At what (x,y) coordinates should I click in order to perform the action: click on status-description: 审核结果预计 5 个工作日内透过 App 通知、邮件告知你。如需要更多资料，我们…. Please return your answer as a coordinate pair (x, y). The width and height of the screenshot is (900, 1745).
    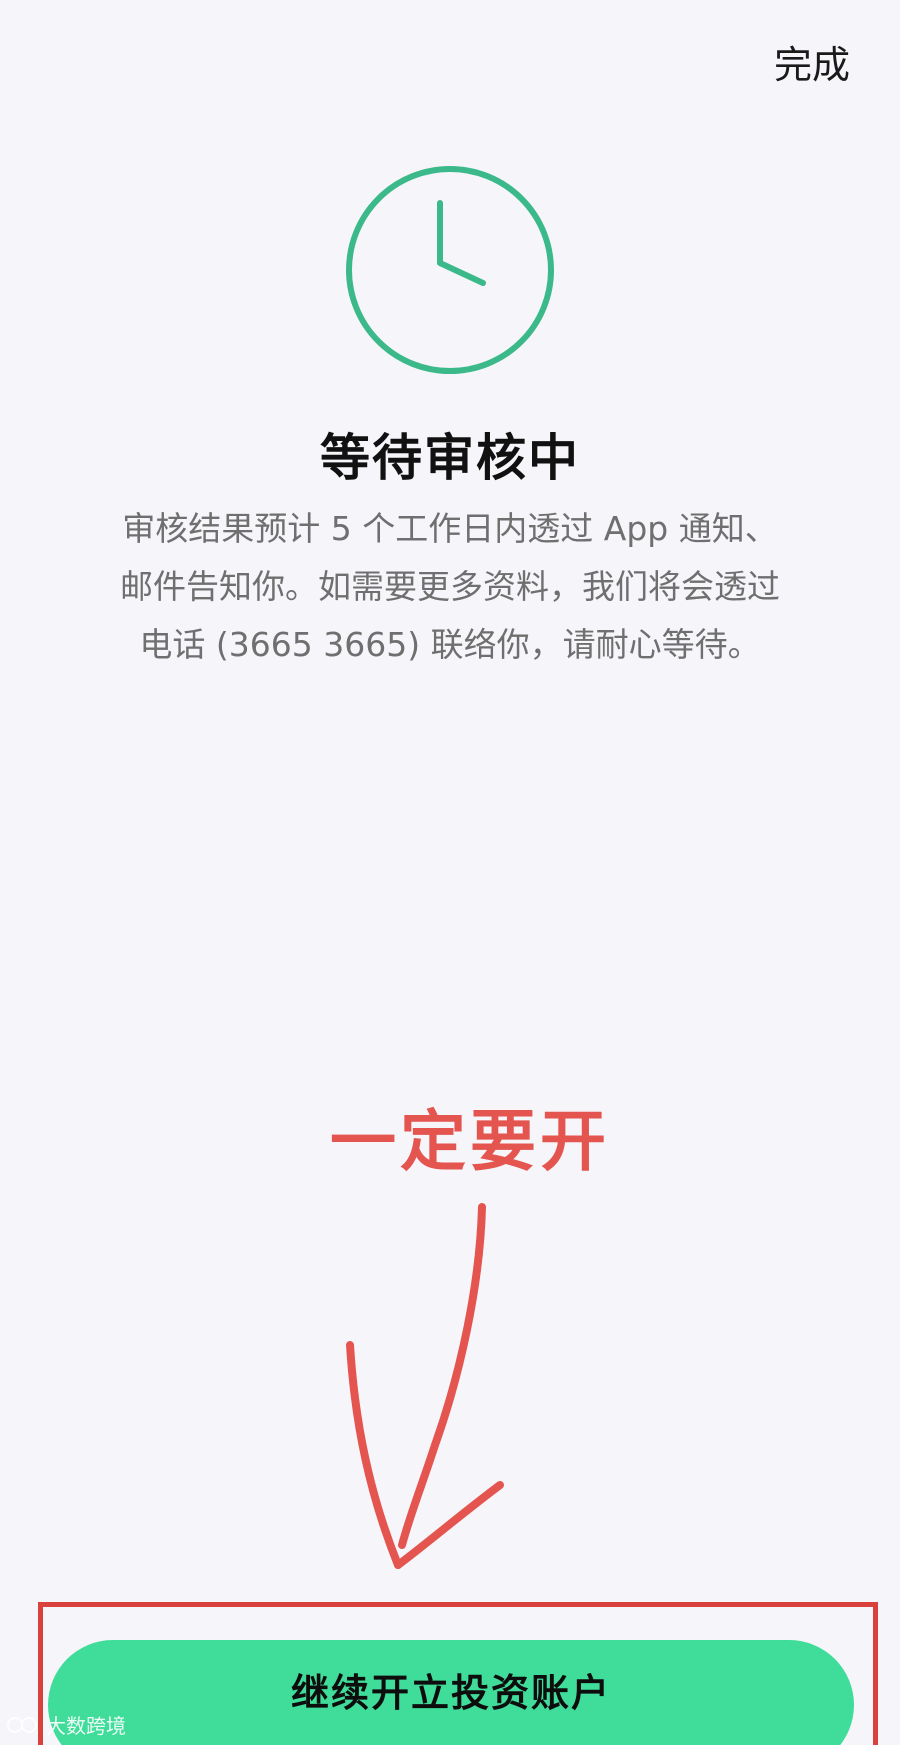
    Looking at the image, I should click on (450, 586).